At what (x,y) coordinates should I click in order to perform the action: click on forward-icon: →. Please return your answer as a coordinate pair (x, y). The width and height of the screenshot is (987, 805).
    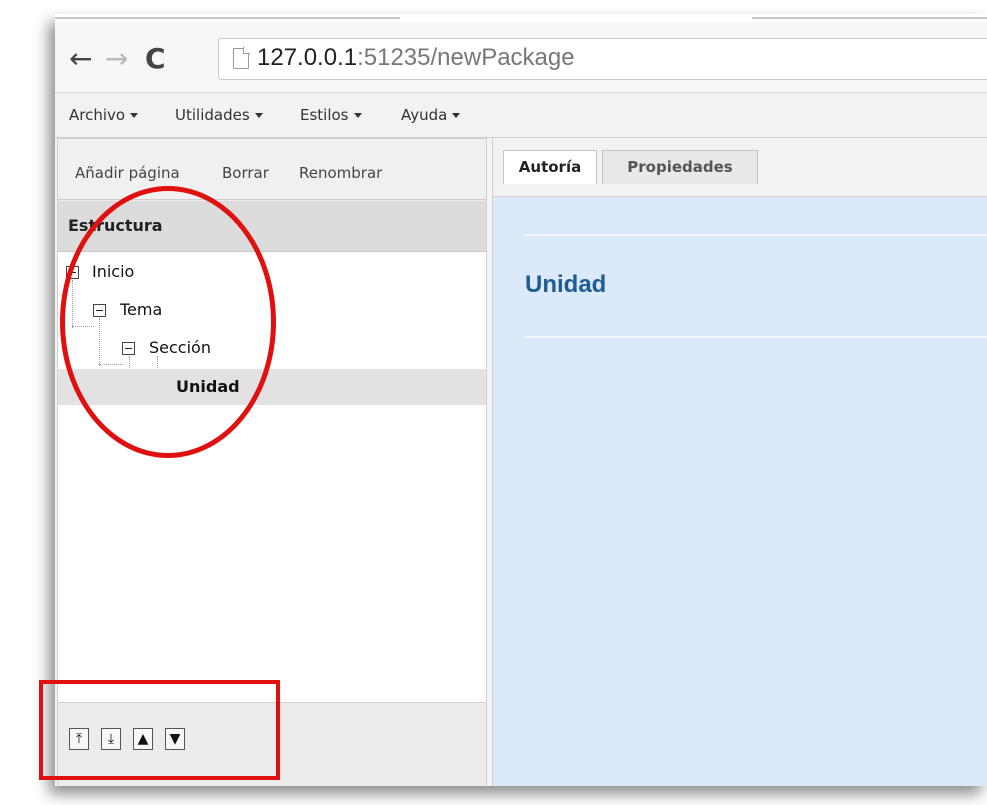
    Looking at the image, I should click on (116, 59).